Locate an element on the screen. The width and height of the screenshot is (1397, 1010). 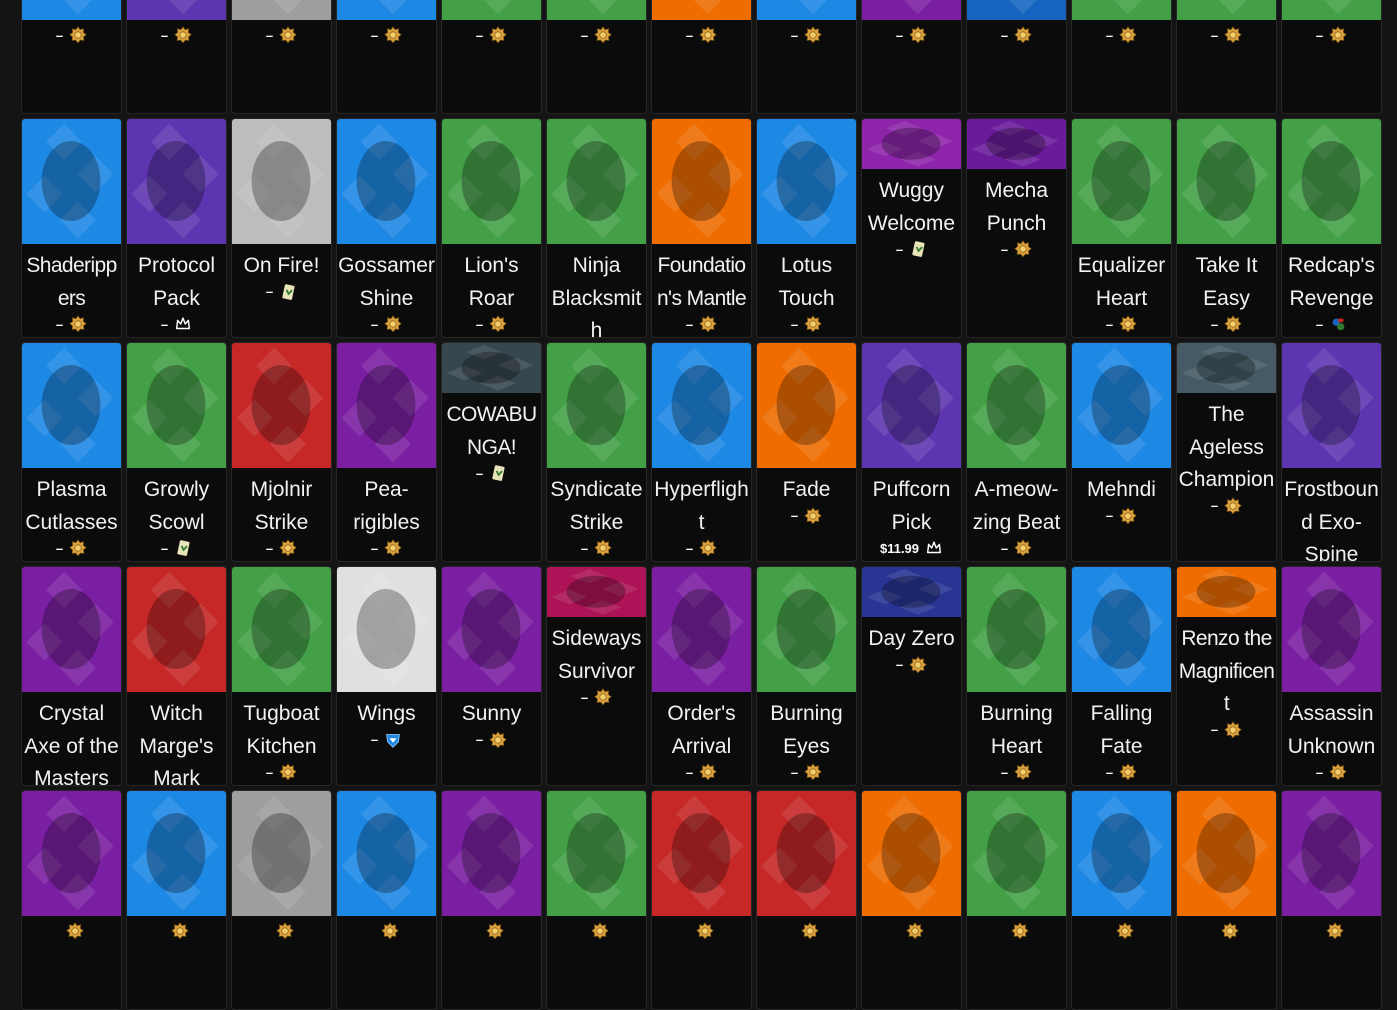
cosmetic-card: Take It Easy – is located at coordinates (1226, 228).